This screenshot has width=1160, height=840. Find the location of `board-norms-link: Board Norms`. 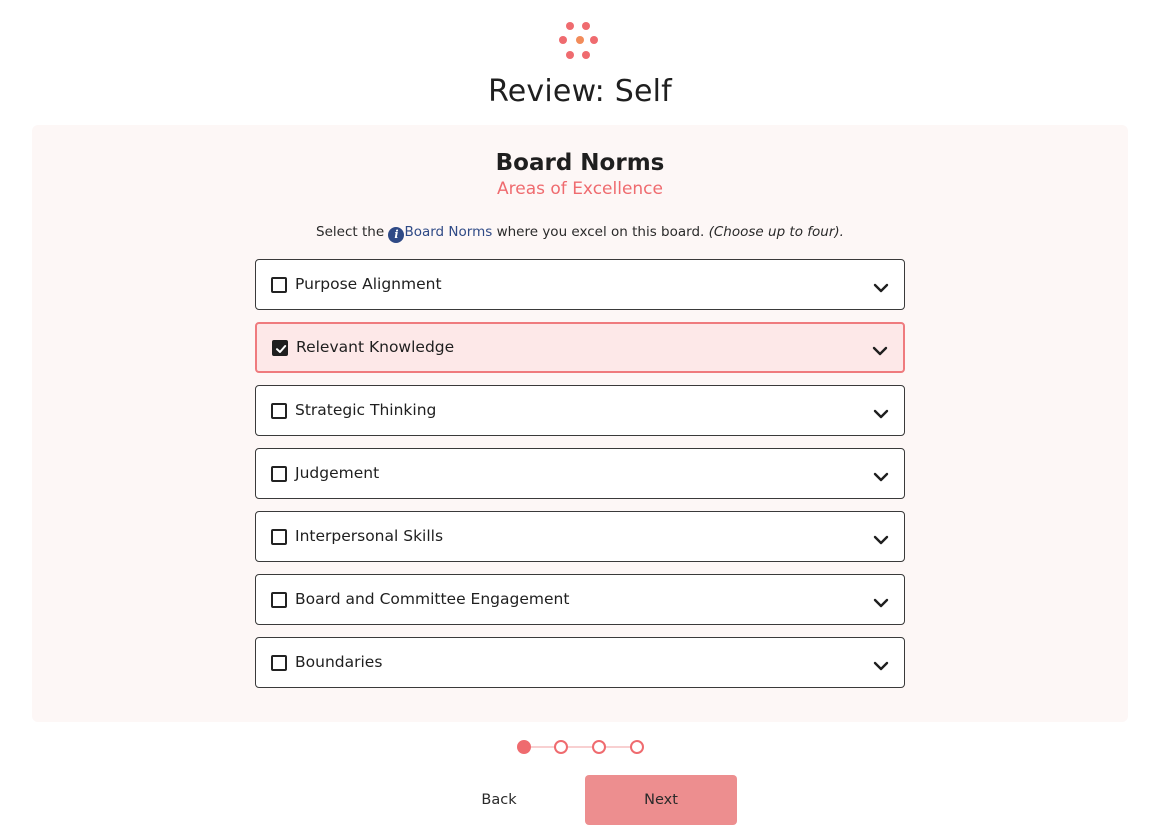

board-norms-link: Board Norms is located at coordinates (448, 232).